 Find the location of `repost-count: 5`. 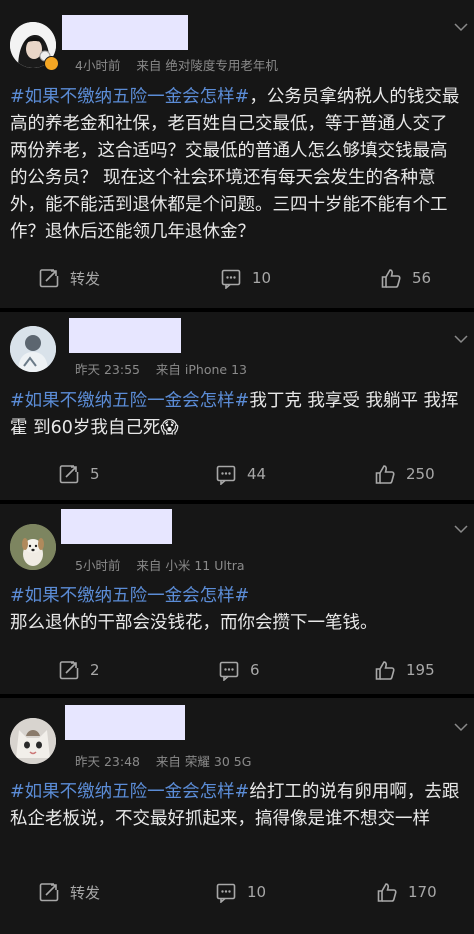

repost-count: 5 is located at coordinates (95, 474).